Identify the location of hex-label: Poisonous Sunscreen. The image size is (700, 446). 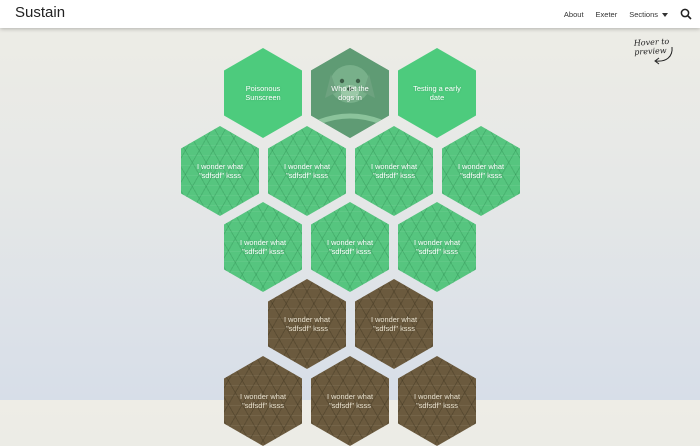
(263, 93).